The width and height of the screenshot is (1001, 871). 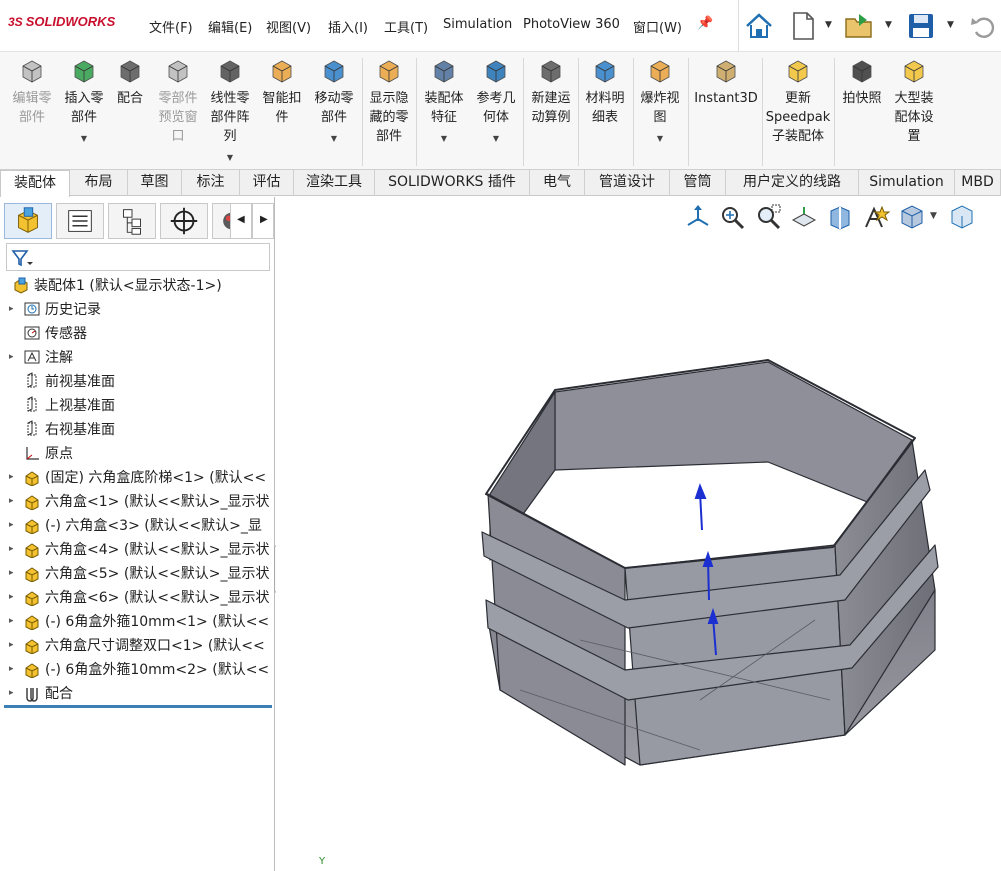 I want to click on tab-10: 用户定义的线路, so click(x=792, y=183).